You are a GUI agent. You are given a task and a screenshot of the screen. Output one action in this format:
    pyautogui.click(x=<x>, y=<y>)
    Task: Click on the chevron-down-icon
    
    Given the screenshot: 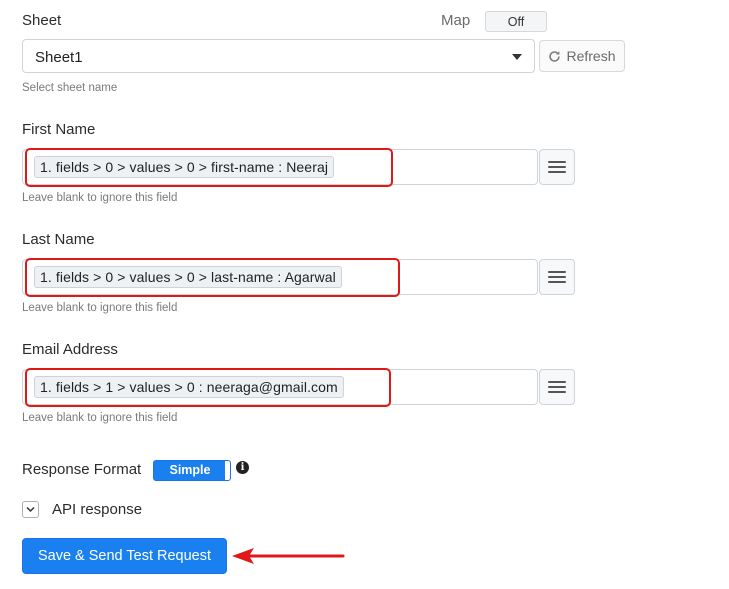 What is the action you would take?
    pyautogui.click(x=30, y=509)
    